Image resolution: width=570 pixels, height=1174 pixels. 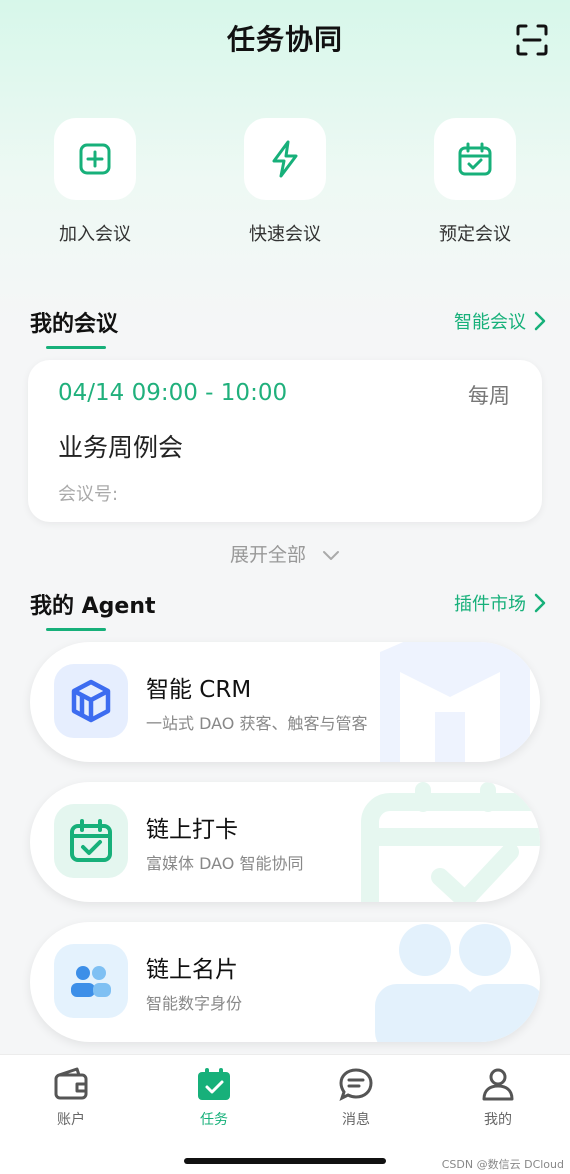 What do you see at coordinates (194, 1003) in the screenshot?
I see `agent-desc: 智能数字身份` at bounding box center [194, 1003].